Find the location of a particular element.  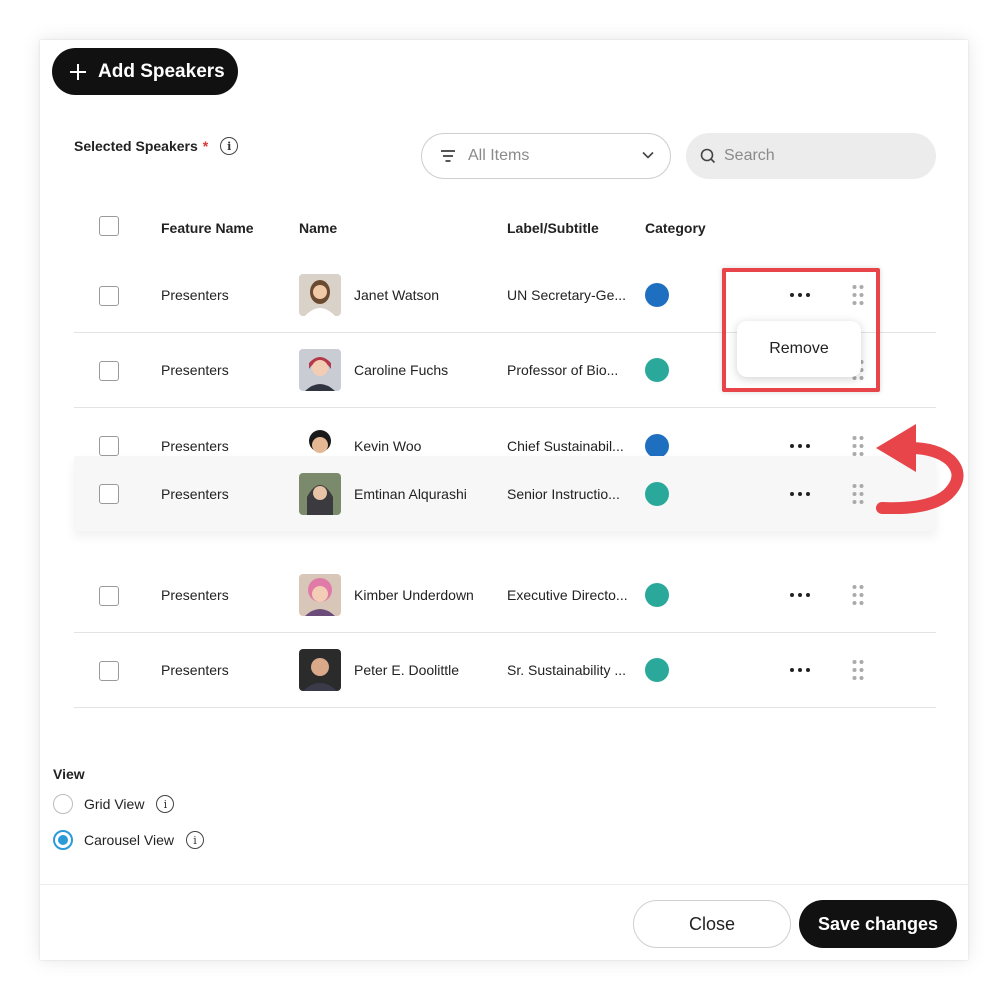

carousel-view-option: Carousel View i is located at coordinates (129, 840).